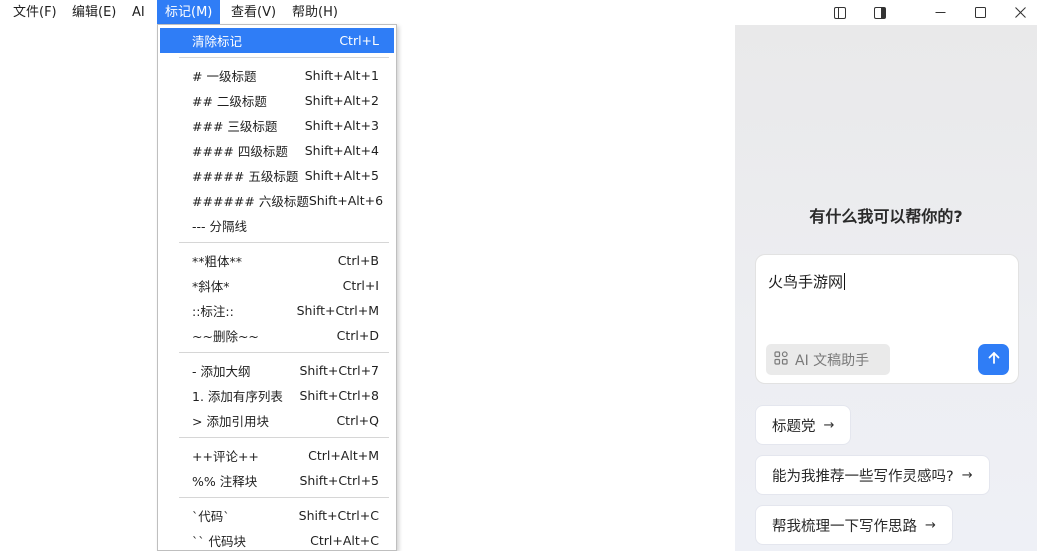 Image resolution: width=1037 pixels, height=551 pixels. What do you see at coordinates (219, 541) in the screenshot?
I see `menu-option-label: `` 代码块` at bounding box center [219, 541].